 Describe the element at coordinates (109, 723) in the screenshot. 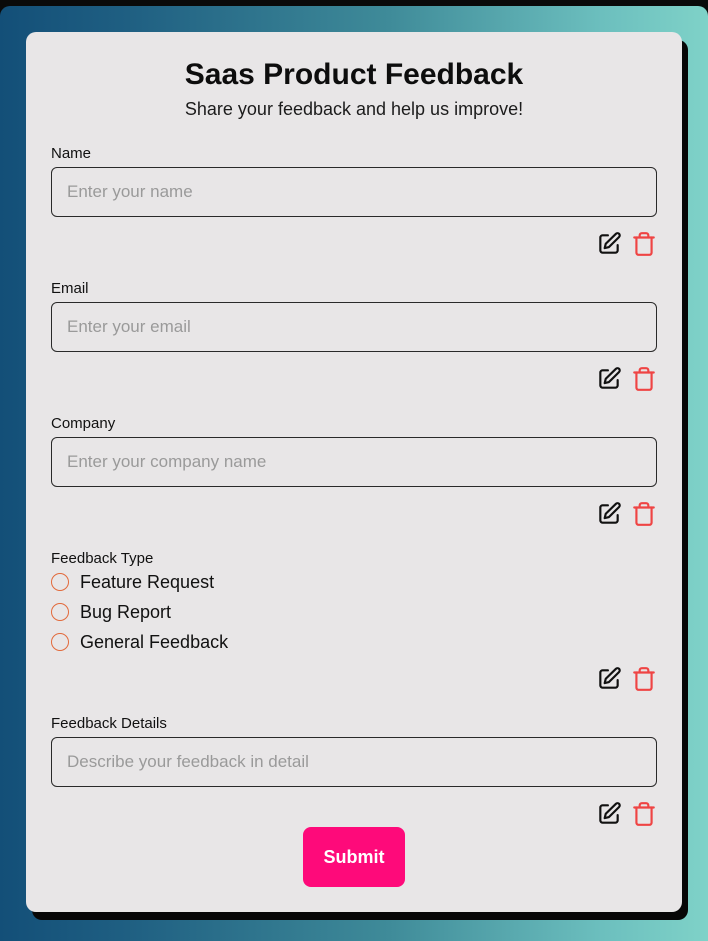

I see `feedback-details-label: Feedback Details` at that location.